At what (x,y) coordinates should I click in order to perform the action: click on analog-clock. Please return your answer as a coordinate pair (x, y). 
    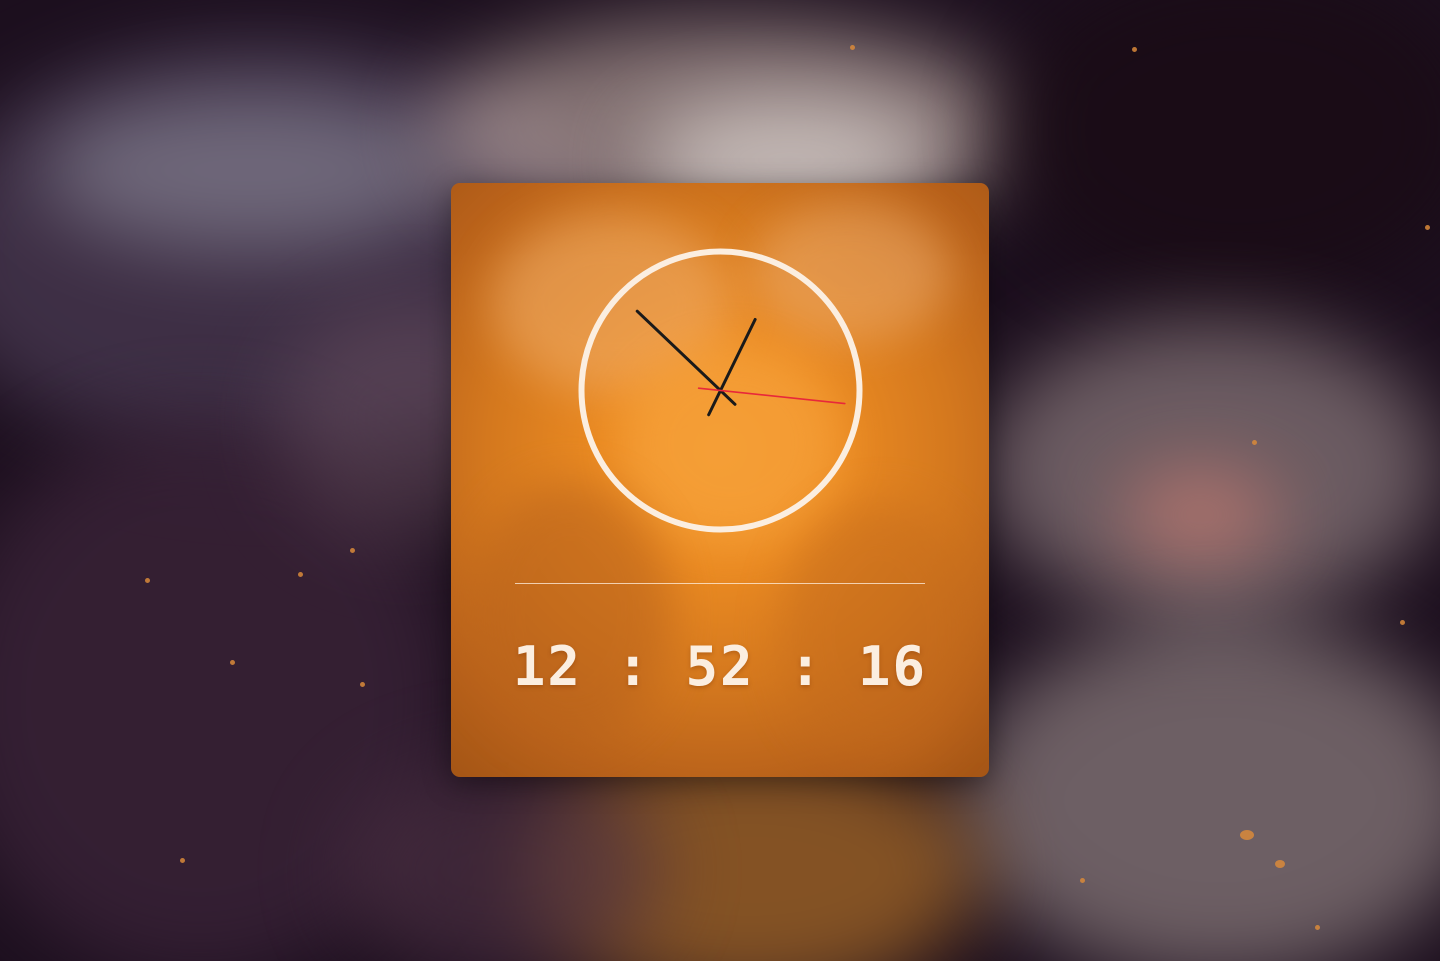
    Looking at the image, I should click on (720, 390).